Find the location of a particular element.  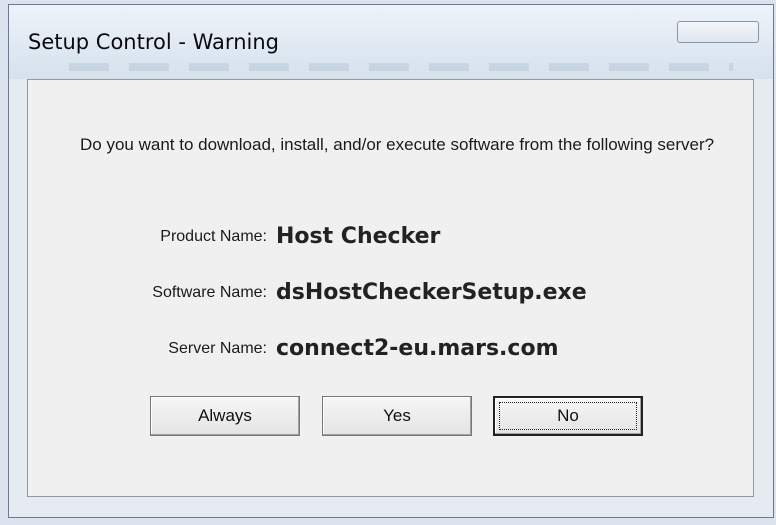

no-button-label: No is located at coordinates (568, 415).